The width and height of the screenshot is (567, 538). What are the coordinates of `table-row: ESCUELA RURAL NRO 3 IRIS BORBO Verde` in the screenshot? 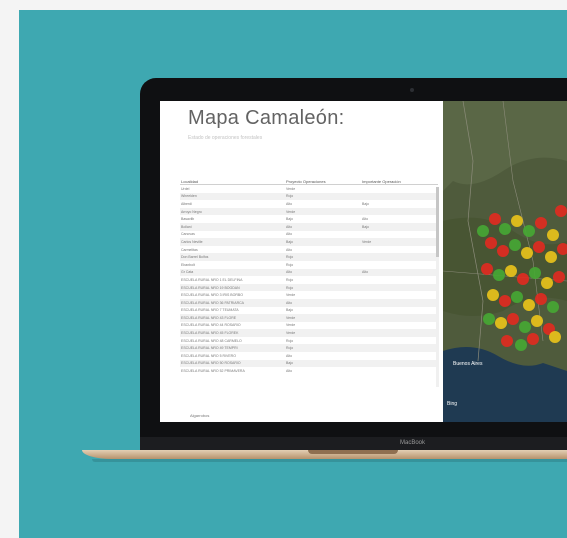 It's located at (309, 295).